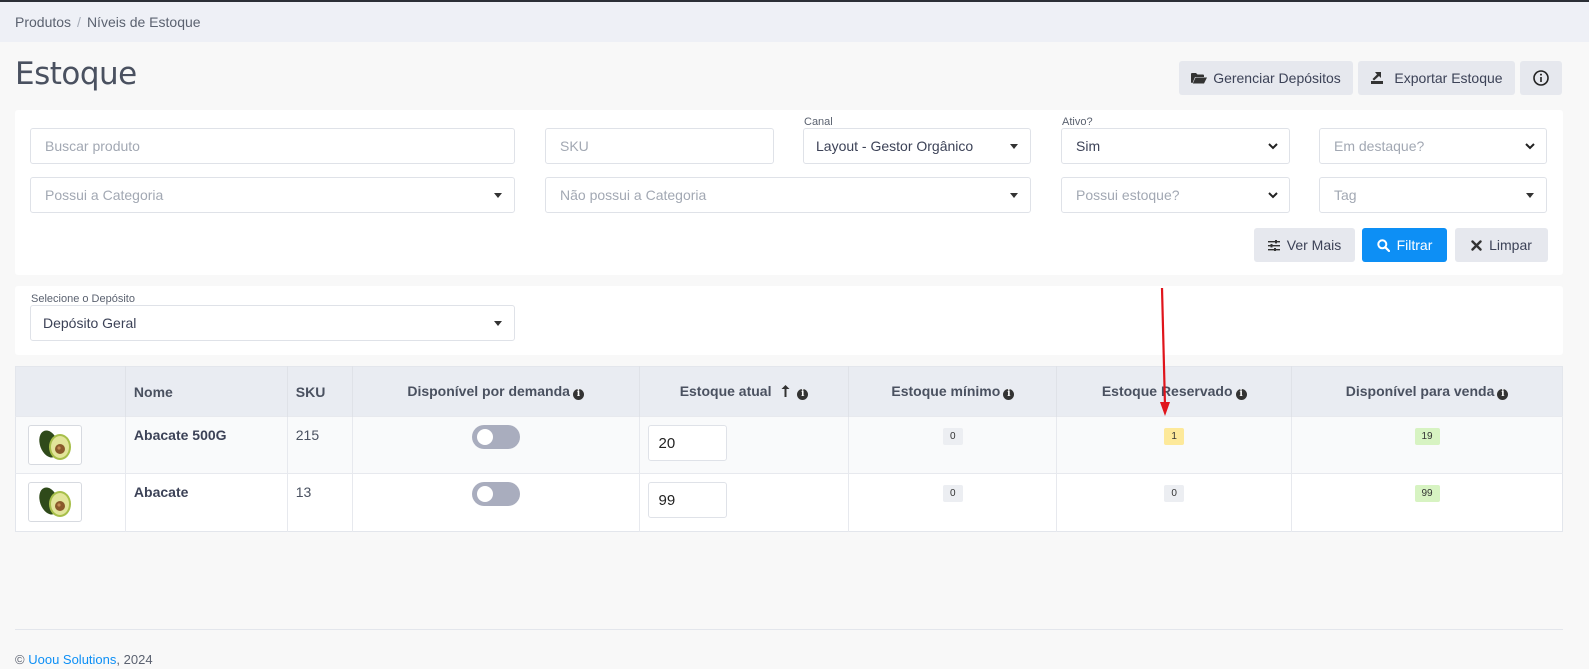  Describe the element at coordinates (744, 445) in the screenshot. I see `cell-current-stock: 20` at that location.